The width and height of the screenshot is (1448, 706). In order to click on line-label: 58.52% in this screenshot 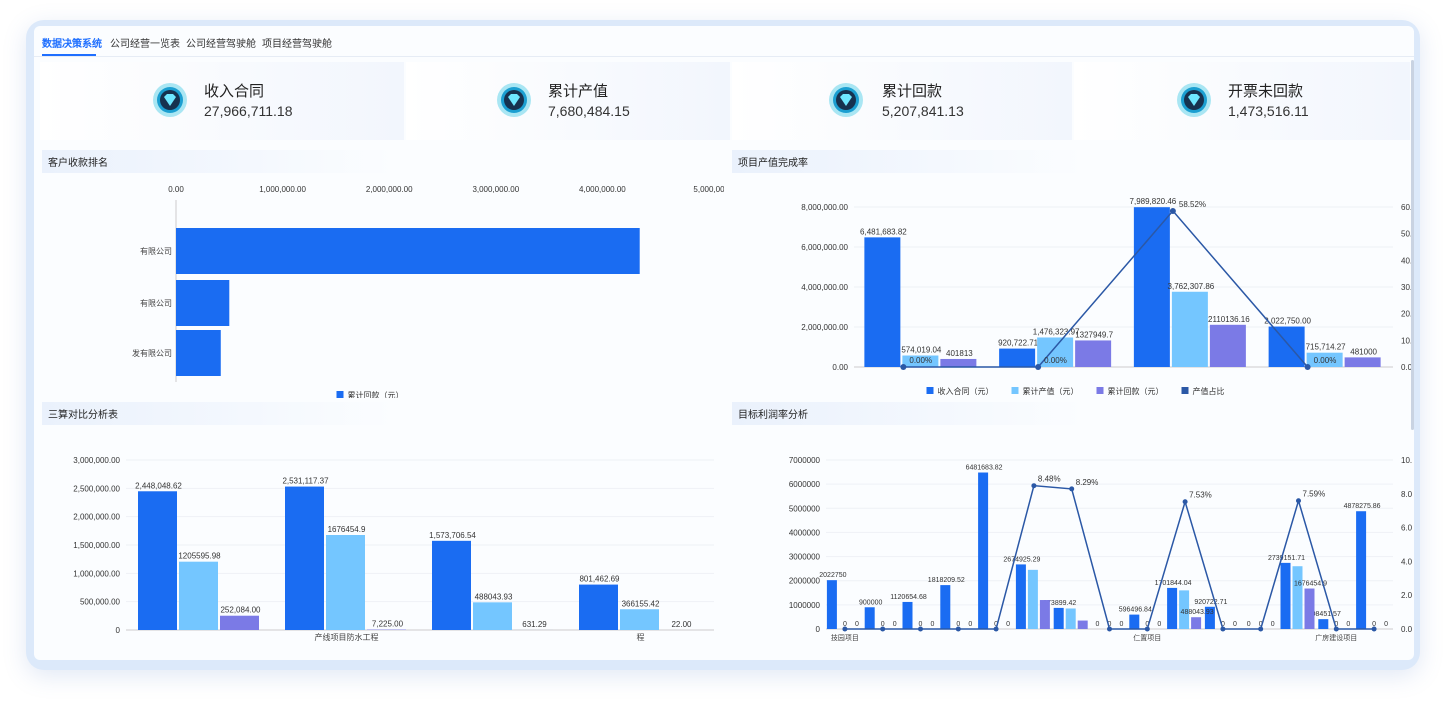, I will do `click(1192, 204)`.